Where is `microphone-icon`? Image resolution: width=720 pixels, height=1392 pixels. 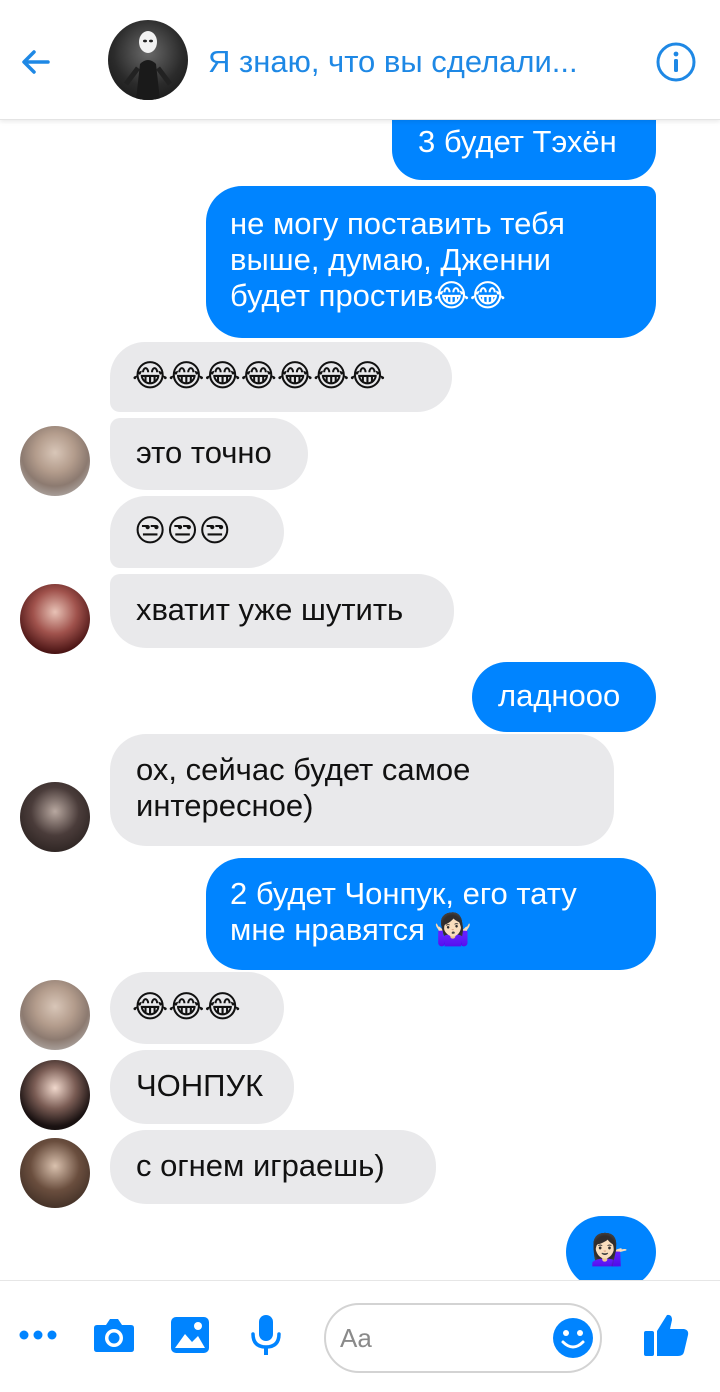
microphone-icon is located at coordinates (266, 1335).